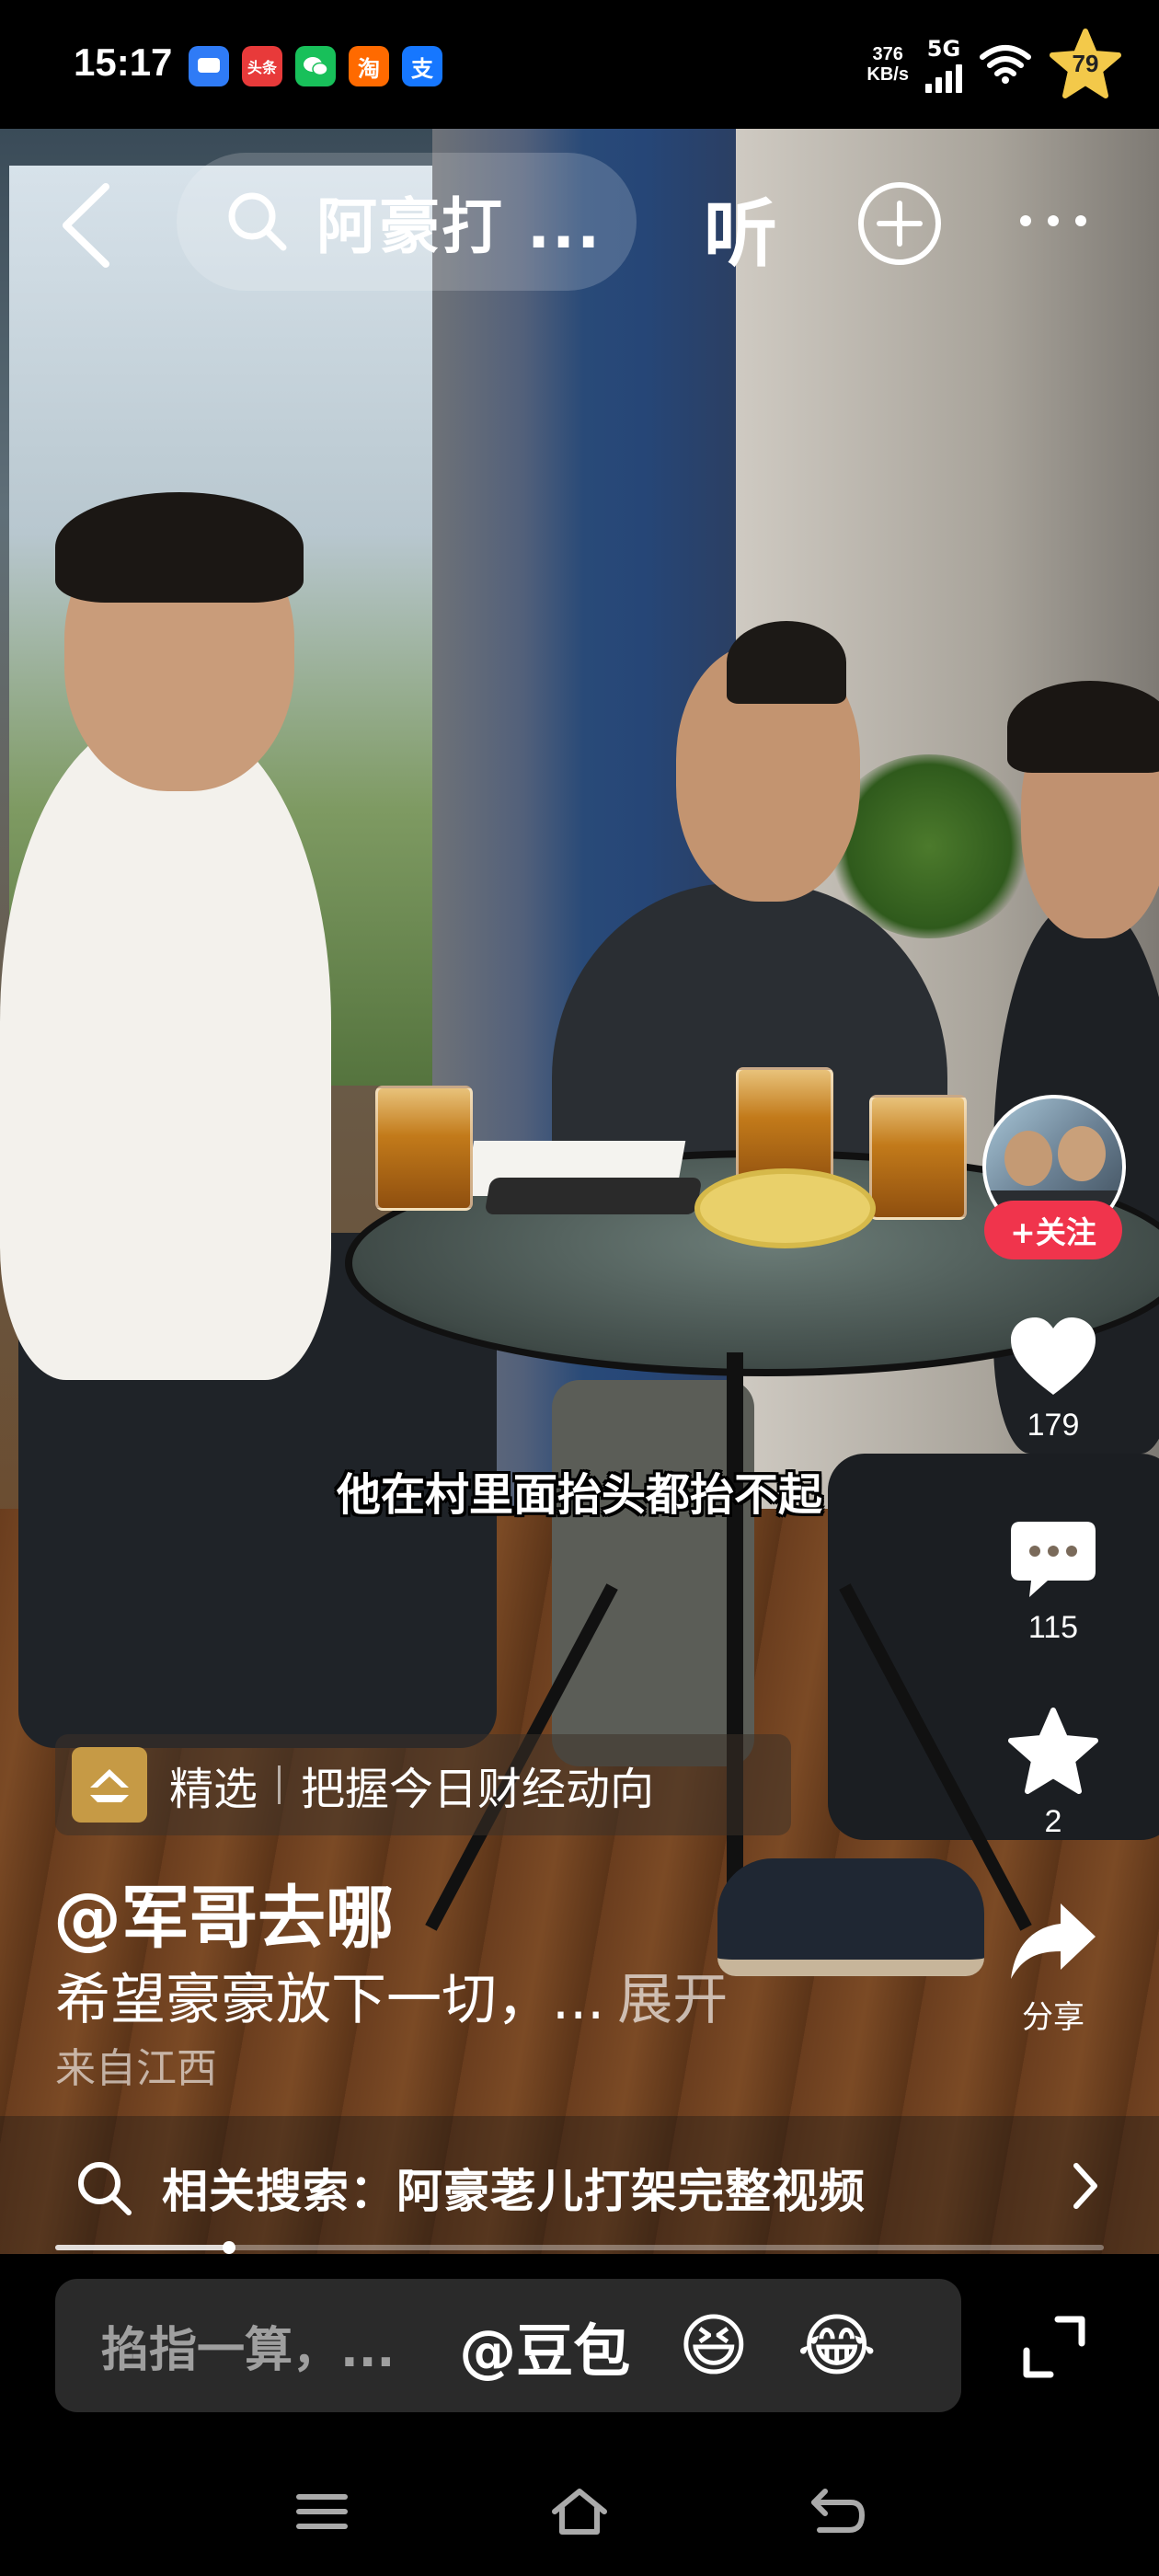 Image resolution: width=1159 pixels, height=2576 pixels. What do you see at coordinates (579, 2247) in the screenshot?
I see `video-progress-bar` at bounding box center [579, 2247].